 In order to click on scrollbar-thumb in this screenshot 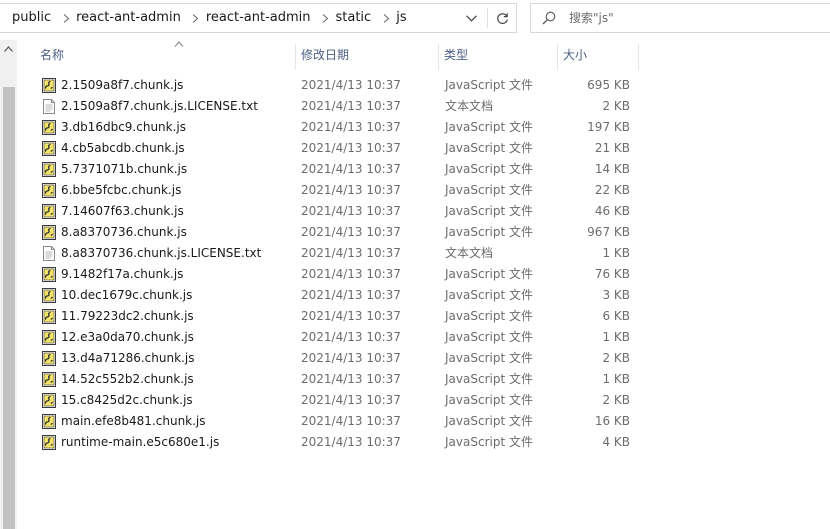, I will do `click(9, 308)`.